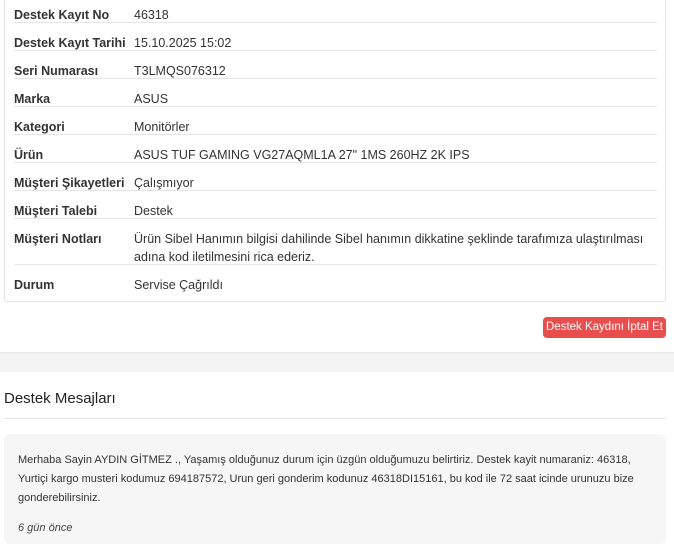 Image resolution: width=674 pixels, height=544 pixels. Describe the element at coordinates (56, 71) in the screenshot. I see `detail-label: Seri Numarası` at that location.